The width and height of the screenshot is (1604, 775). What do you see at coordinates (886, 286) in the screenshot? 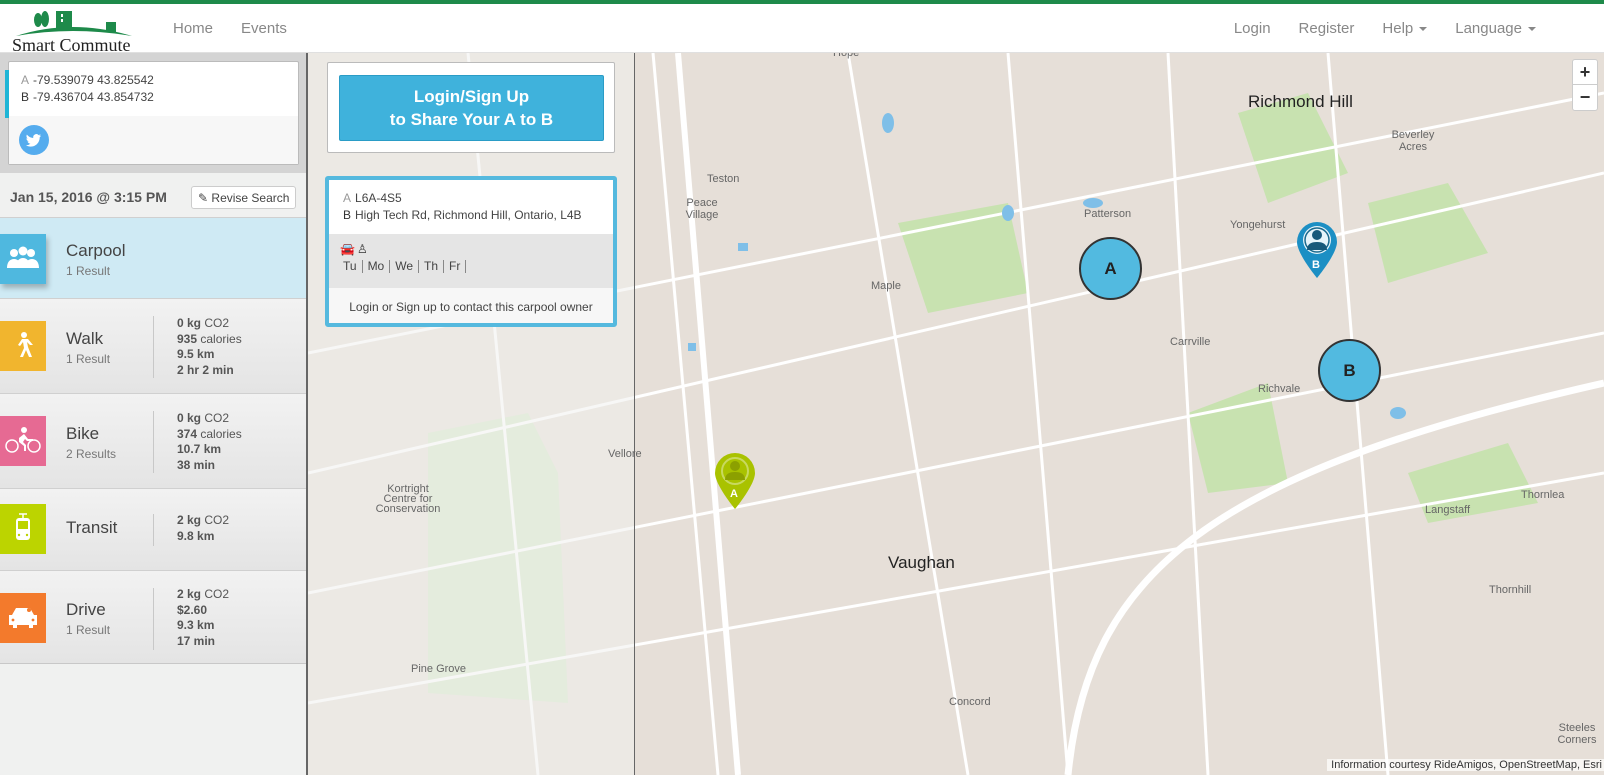
I see `place-label: Maple` at bounding box center [886, 286].